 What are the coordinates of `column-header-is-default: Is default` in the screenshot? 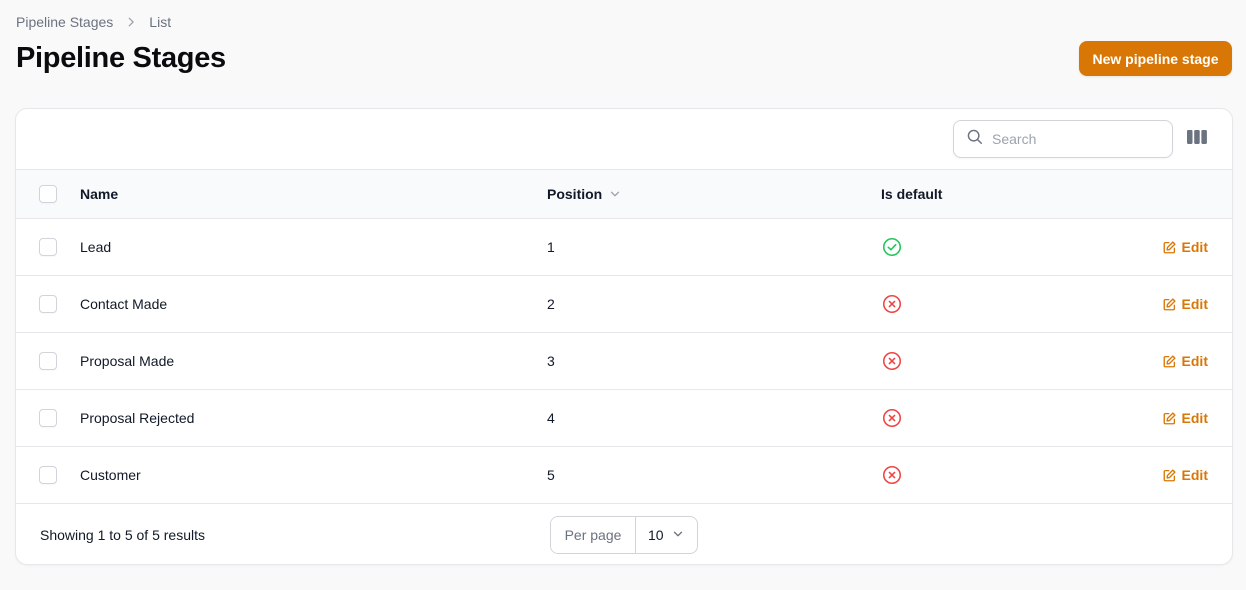 It's located at (911, 194).